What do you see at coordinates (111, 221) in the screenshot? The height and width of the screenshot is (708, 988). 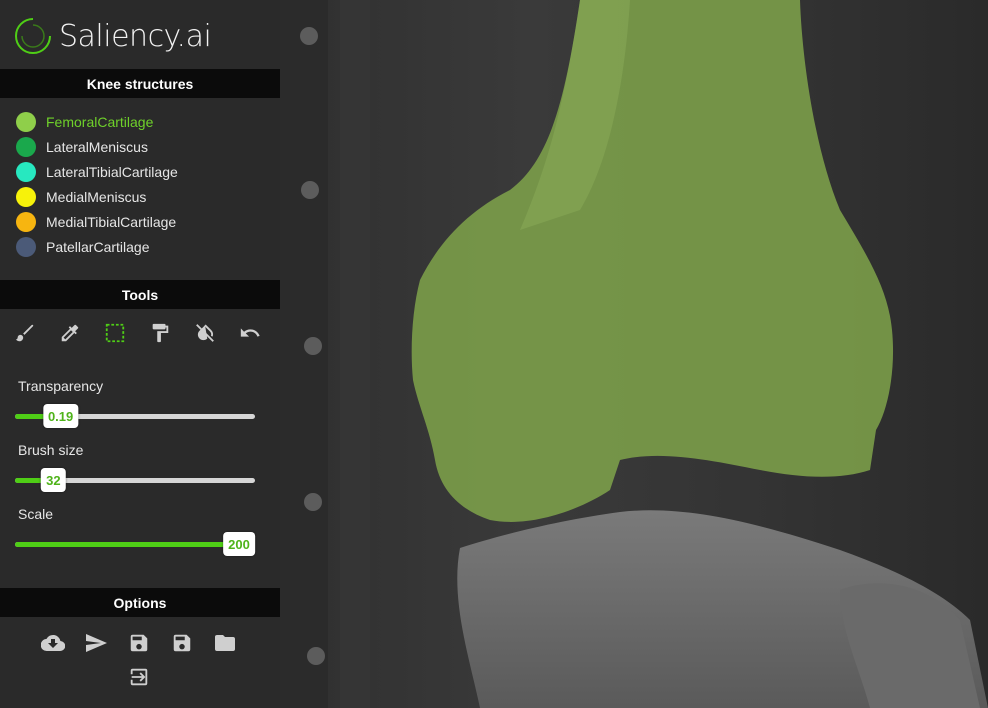 I see `structure-label: MedialTibialCartilage` at bounding box center [111, 221].